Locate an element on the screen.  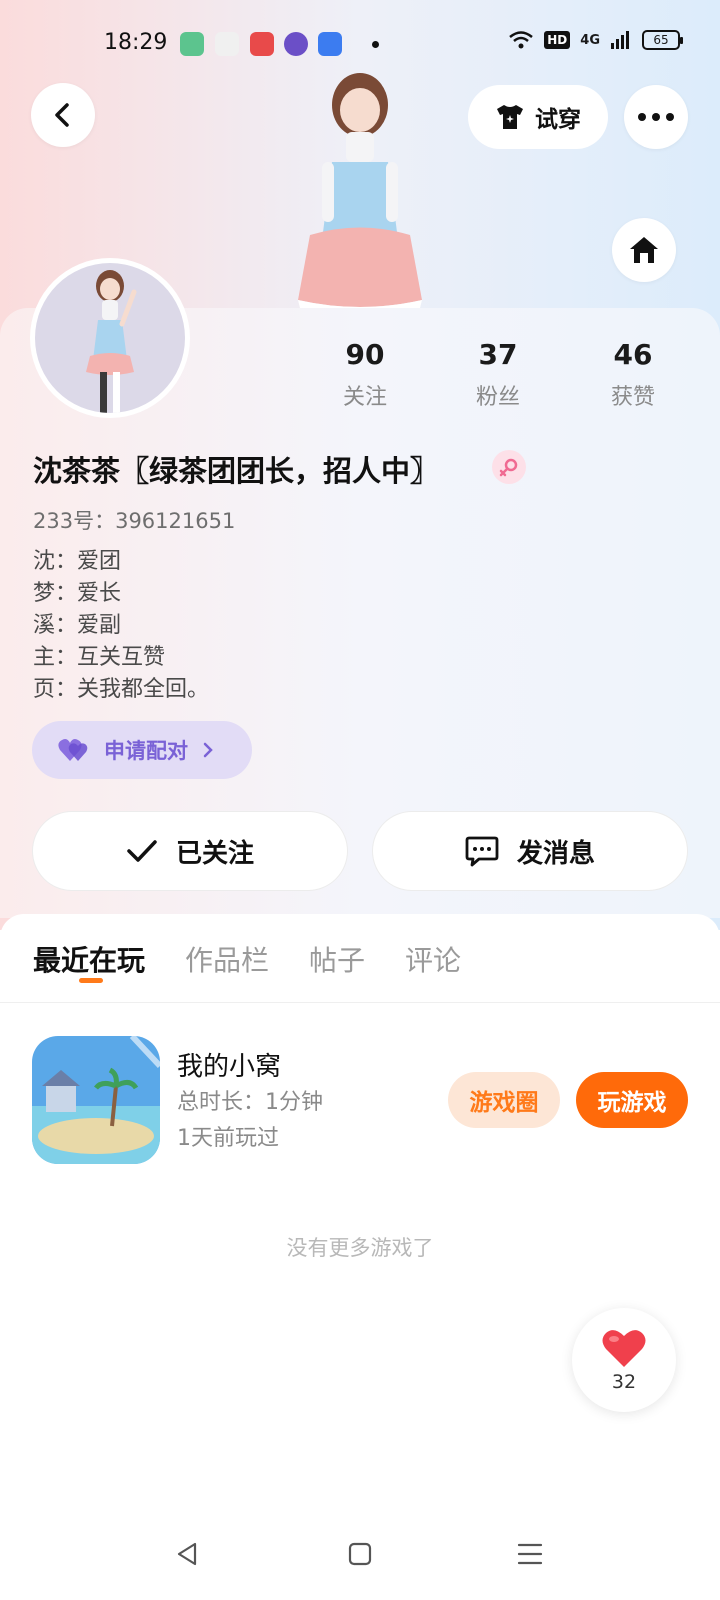
square-home-icon is located at coordinates (360, 1554).